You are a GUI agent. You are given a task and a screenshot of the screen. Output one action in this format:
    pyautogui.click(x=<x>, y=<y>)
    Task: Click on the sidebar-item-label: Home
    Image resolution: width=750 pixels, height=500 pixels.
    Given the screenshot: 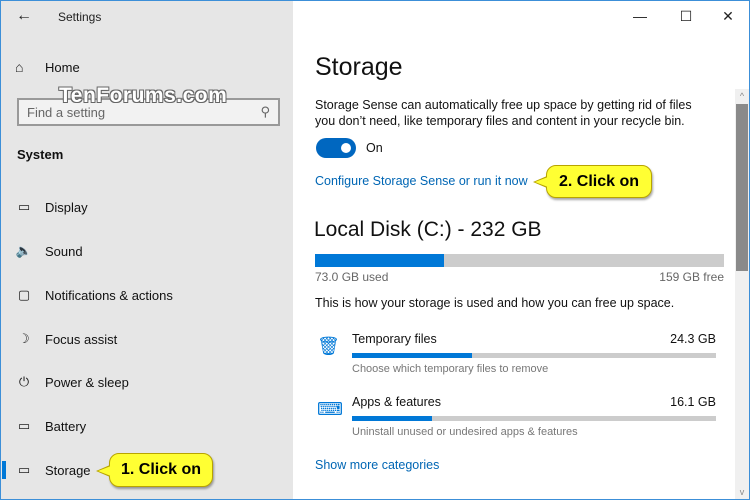 What is the action you would take?
    pyautogui.click(x=62, y=67)
    